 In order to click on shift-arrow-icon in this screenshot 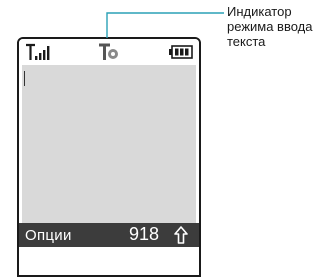, I will do `click(181, 235)`.